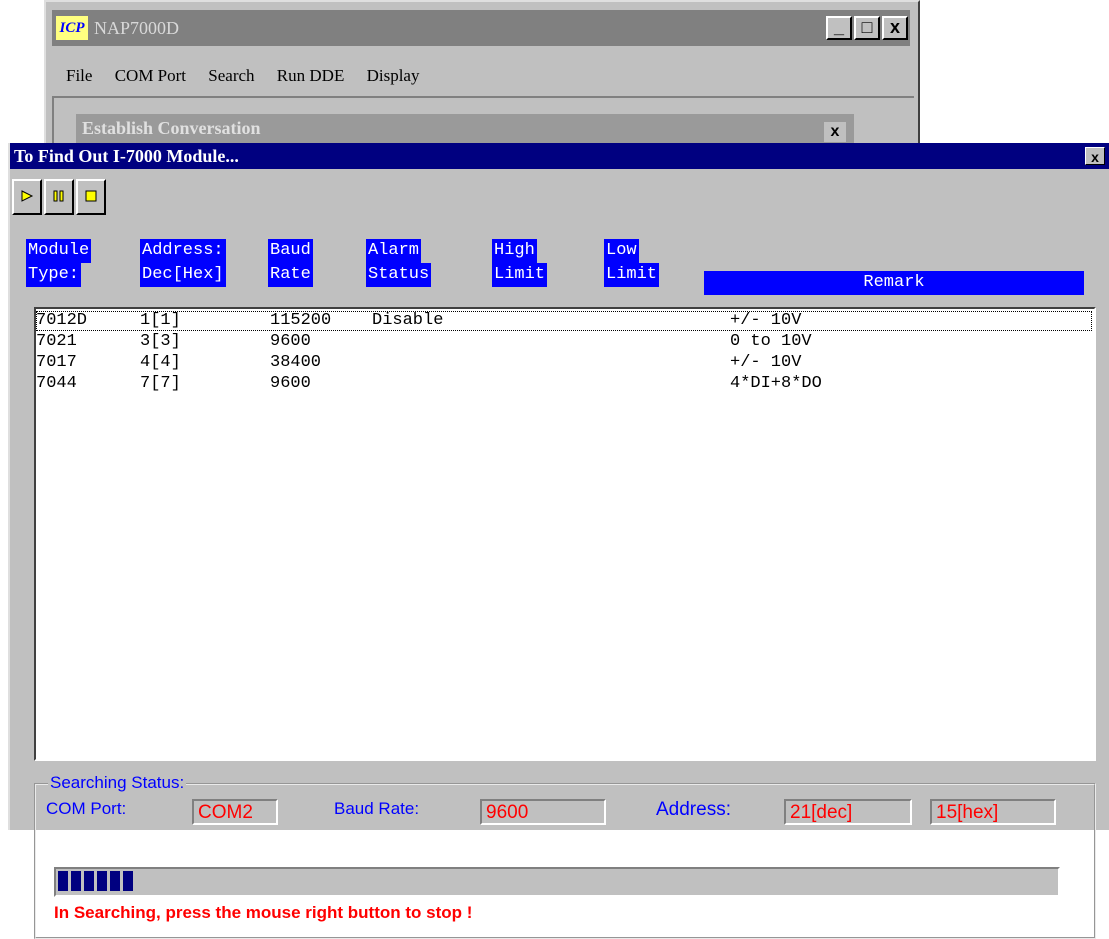 This screenshot has width=1109, height=939. I want to click on baud-rate-label: Baud Rate:, so click(377, 808).